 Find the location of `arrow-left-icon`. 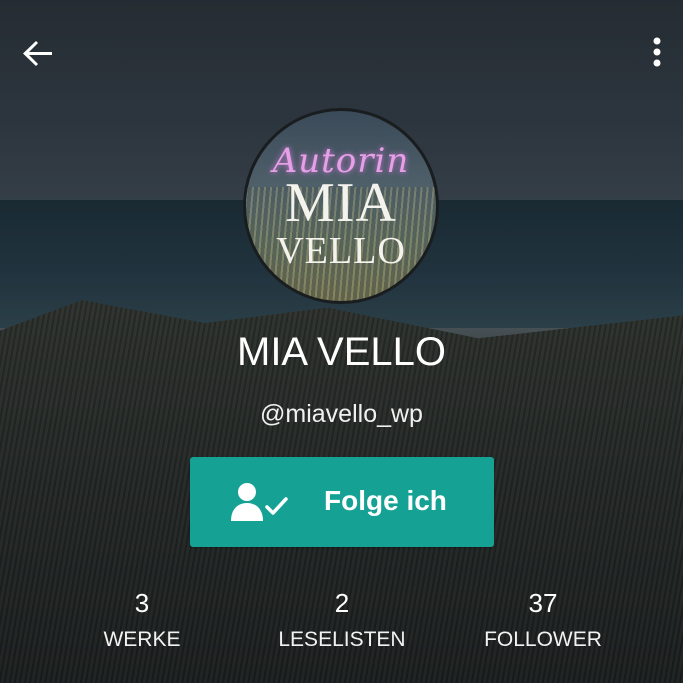

arrow-left-icon is located at coordinates (37, 53).